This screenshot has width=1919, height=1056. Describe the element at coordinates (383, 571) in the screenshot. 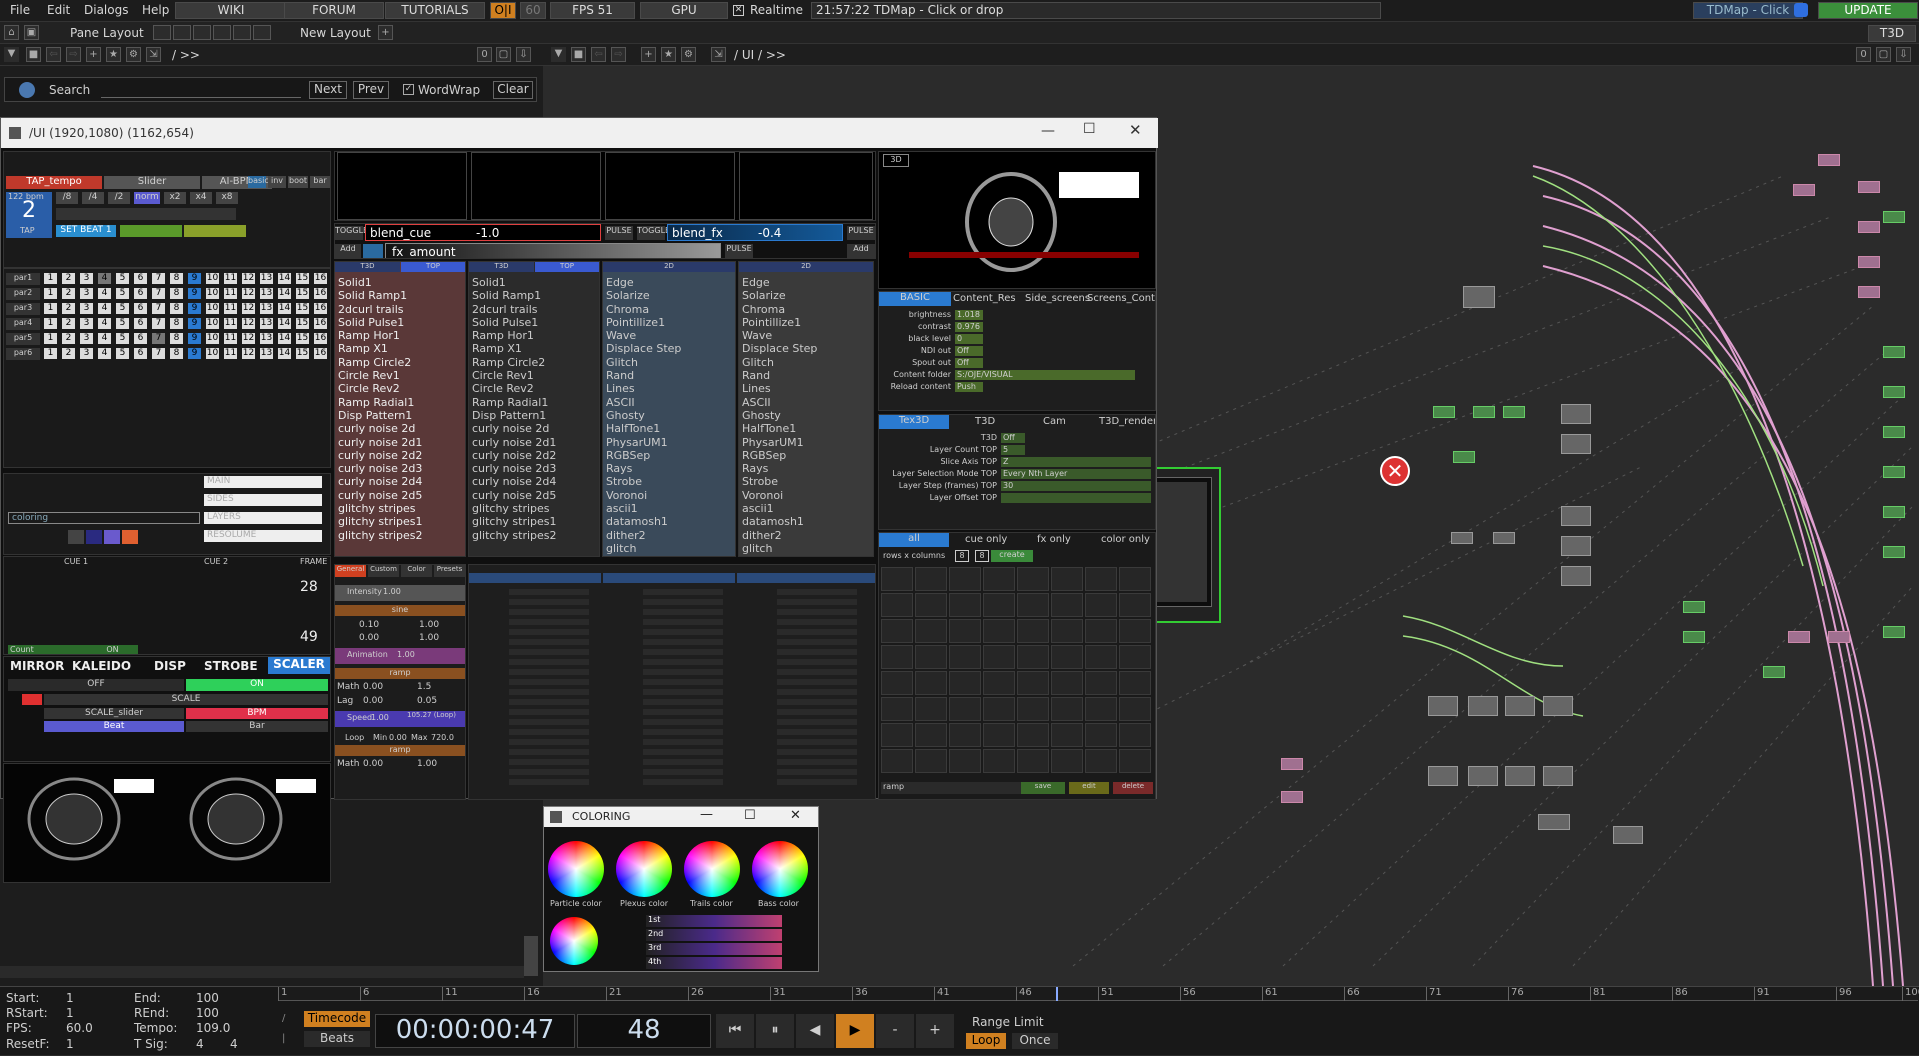

I see `tab-custom: Custom` at that location.